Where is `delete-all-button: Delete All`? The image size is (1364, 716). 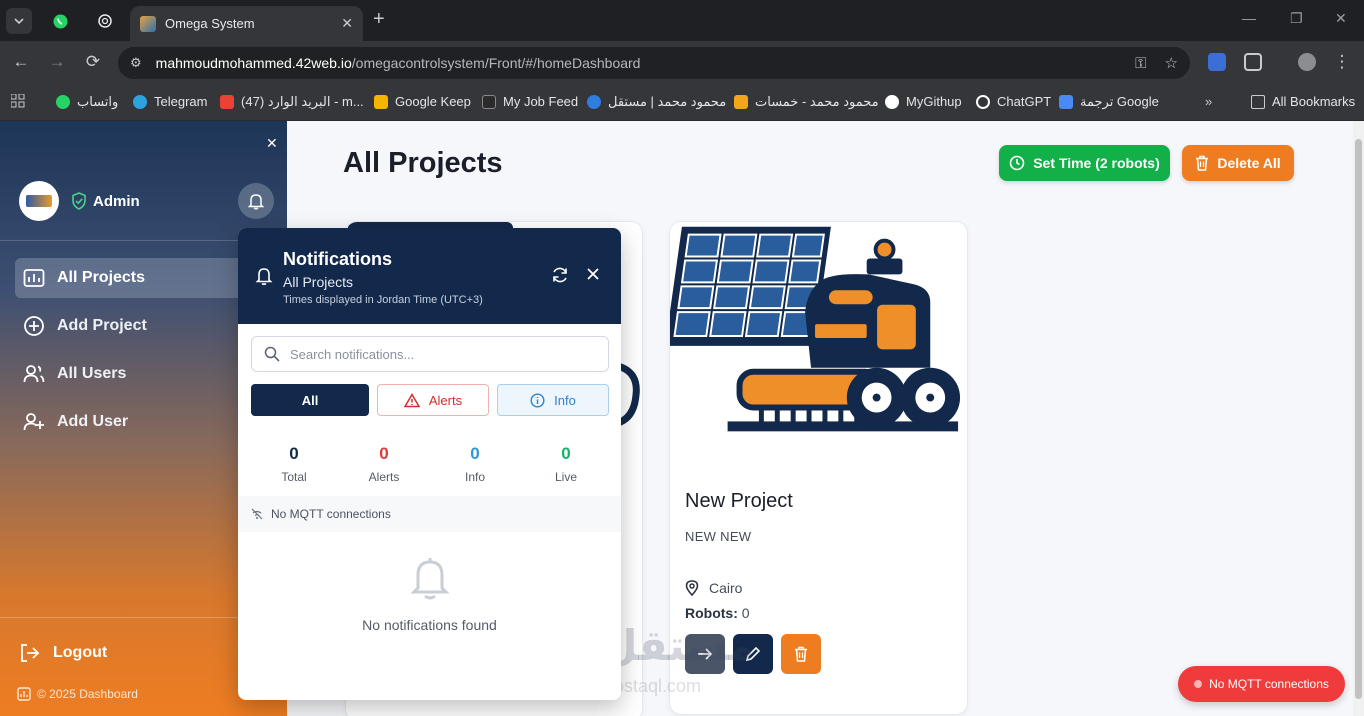
delete-all-button: Delete All is located at coordinates (1238, 163).